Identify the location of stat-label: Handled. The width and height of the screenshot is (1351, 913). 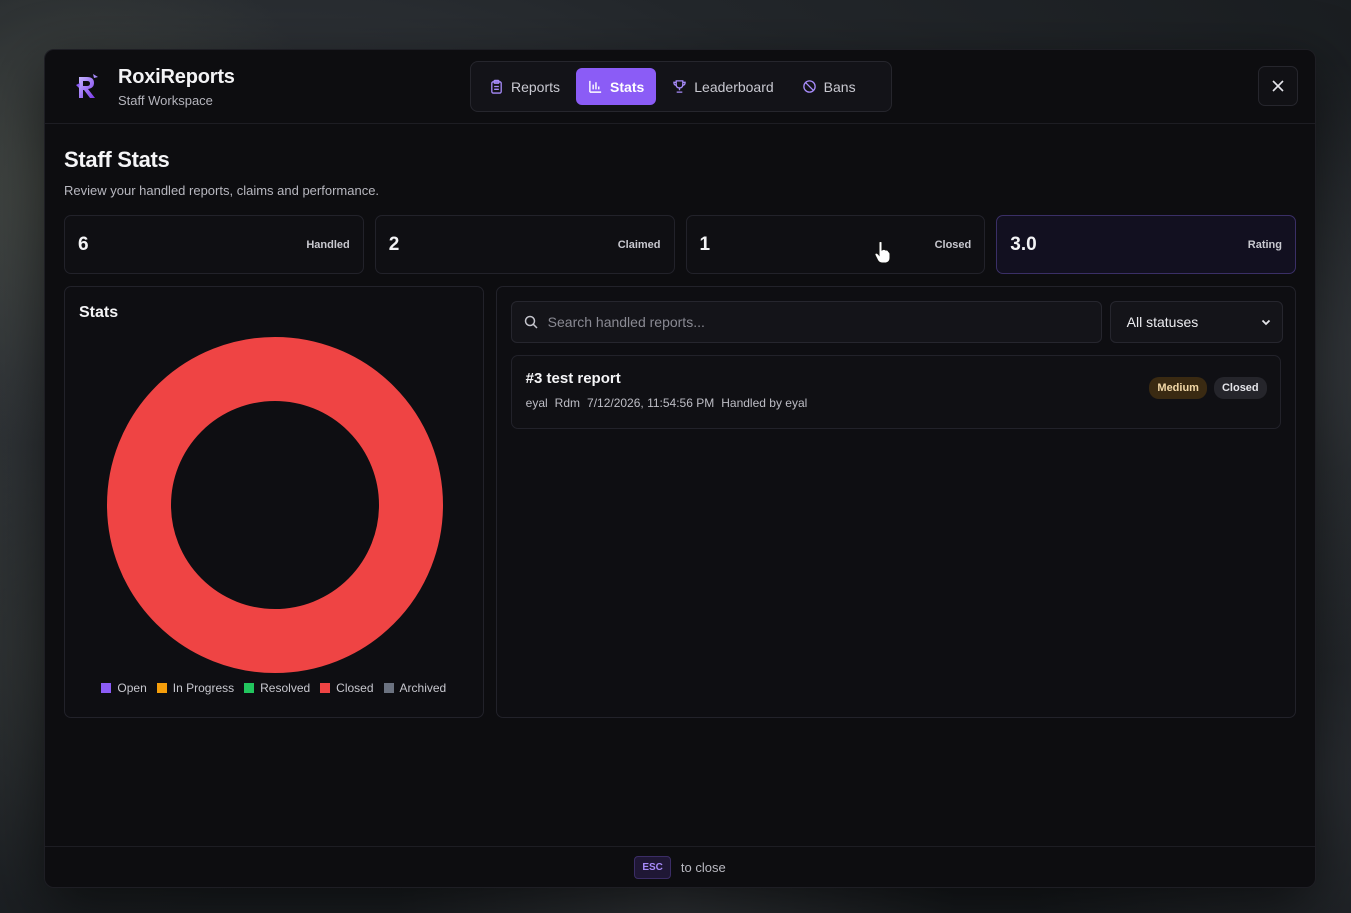
(328, 244).